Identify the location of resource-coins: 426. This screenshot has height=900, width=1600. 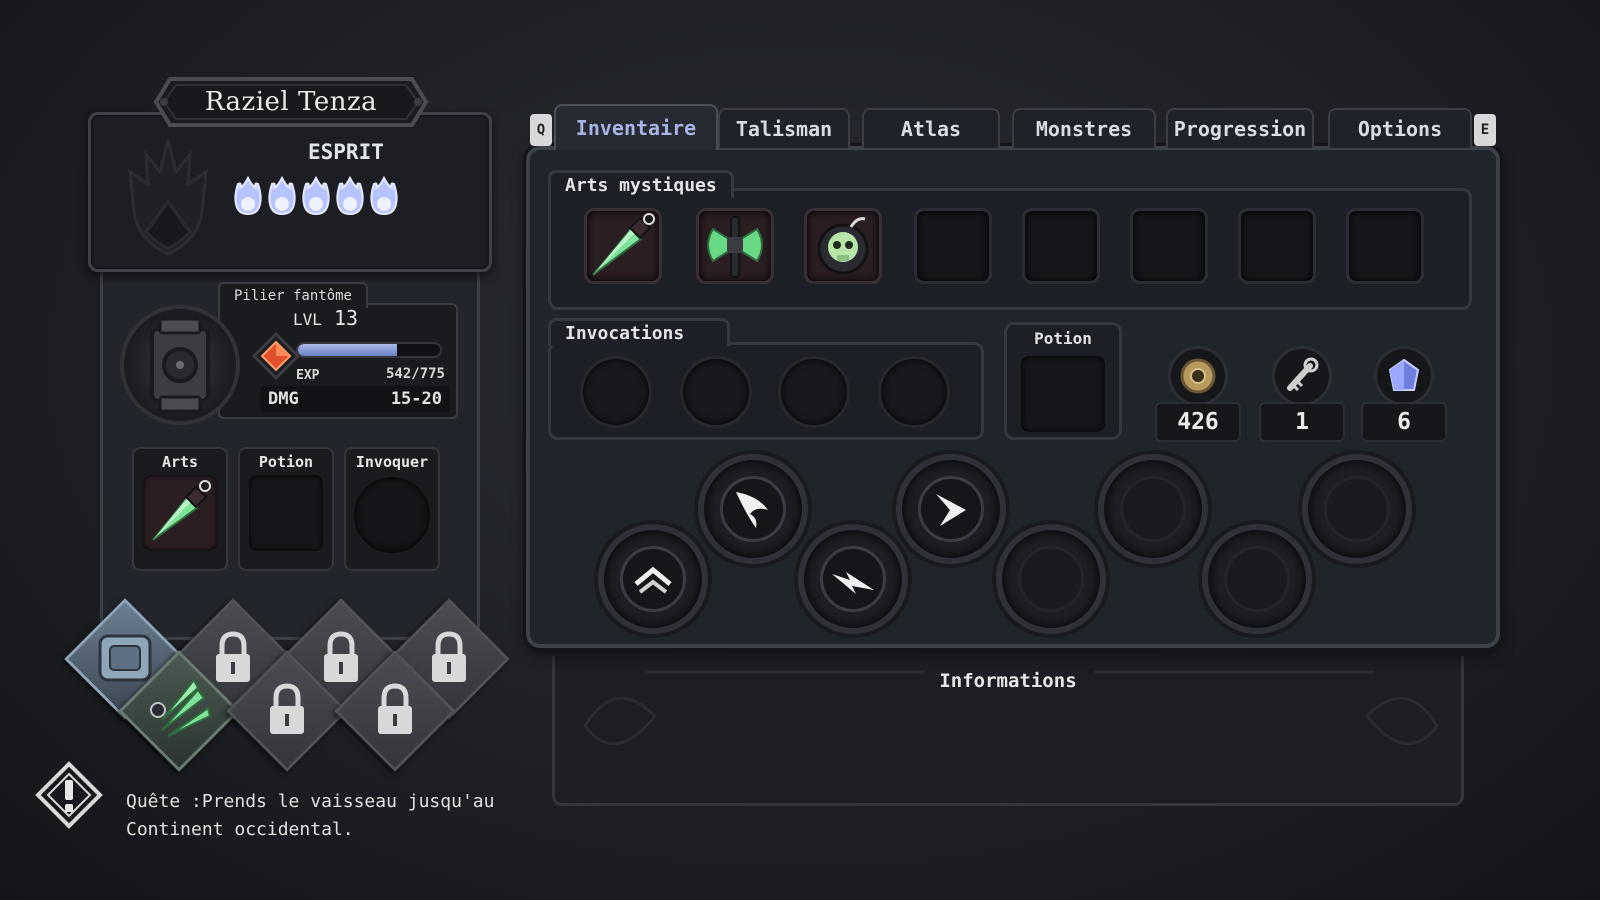
(1198, 394).